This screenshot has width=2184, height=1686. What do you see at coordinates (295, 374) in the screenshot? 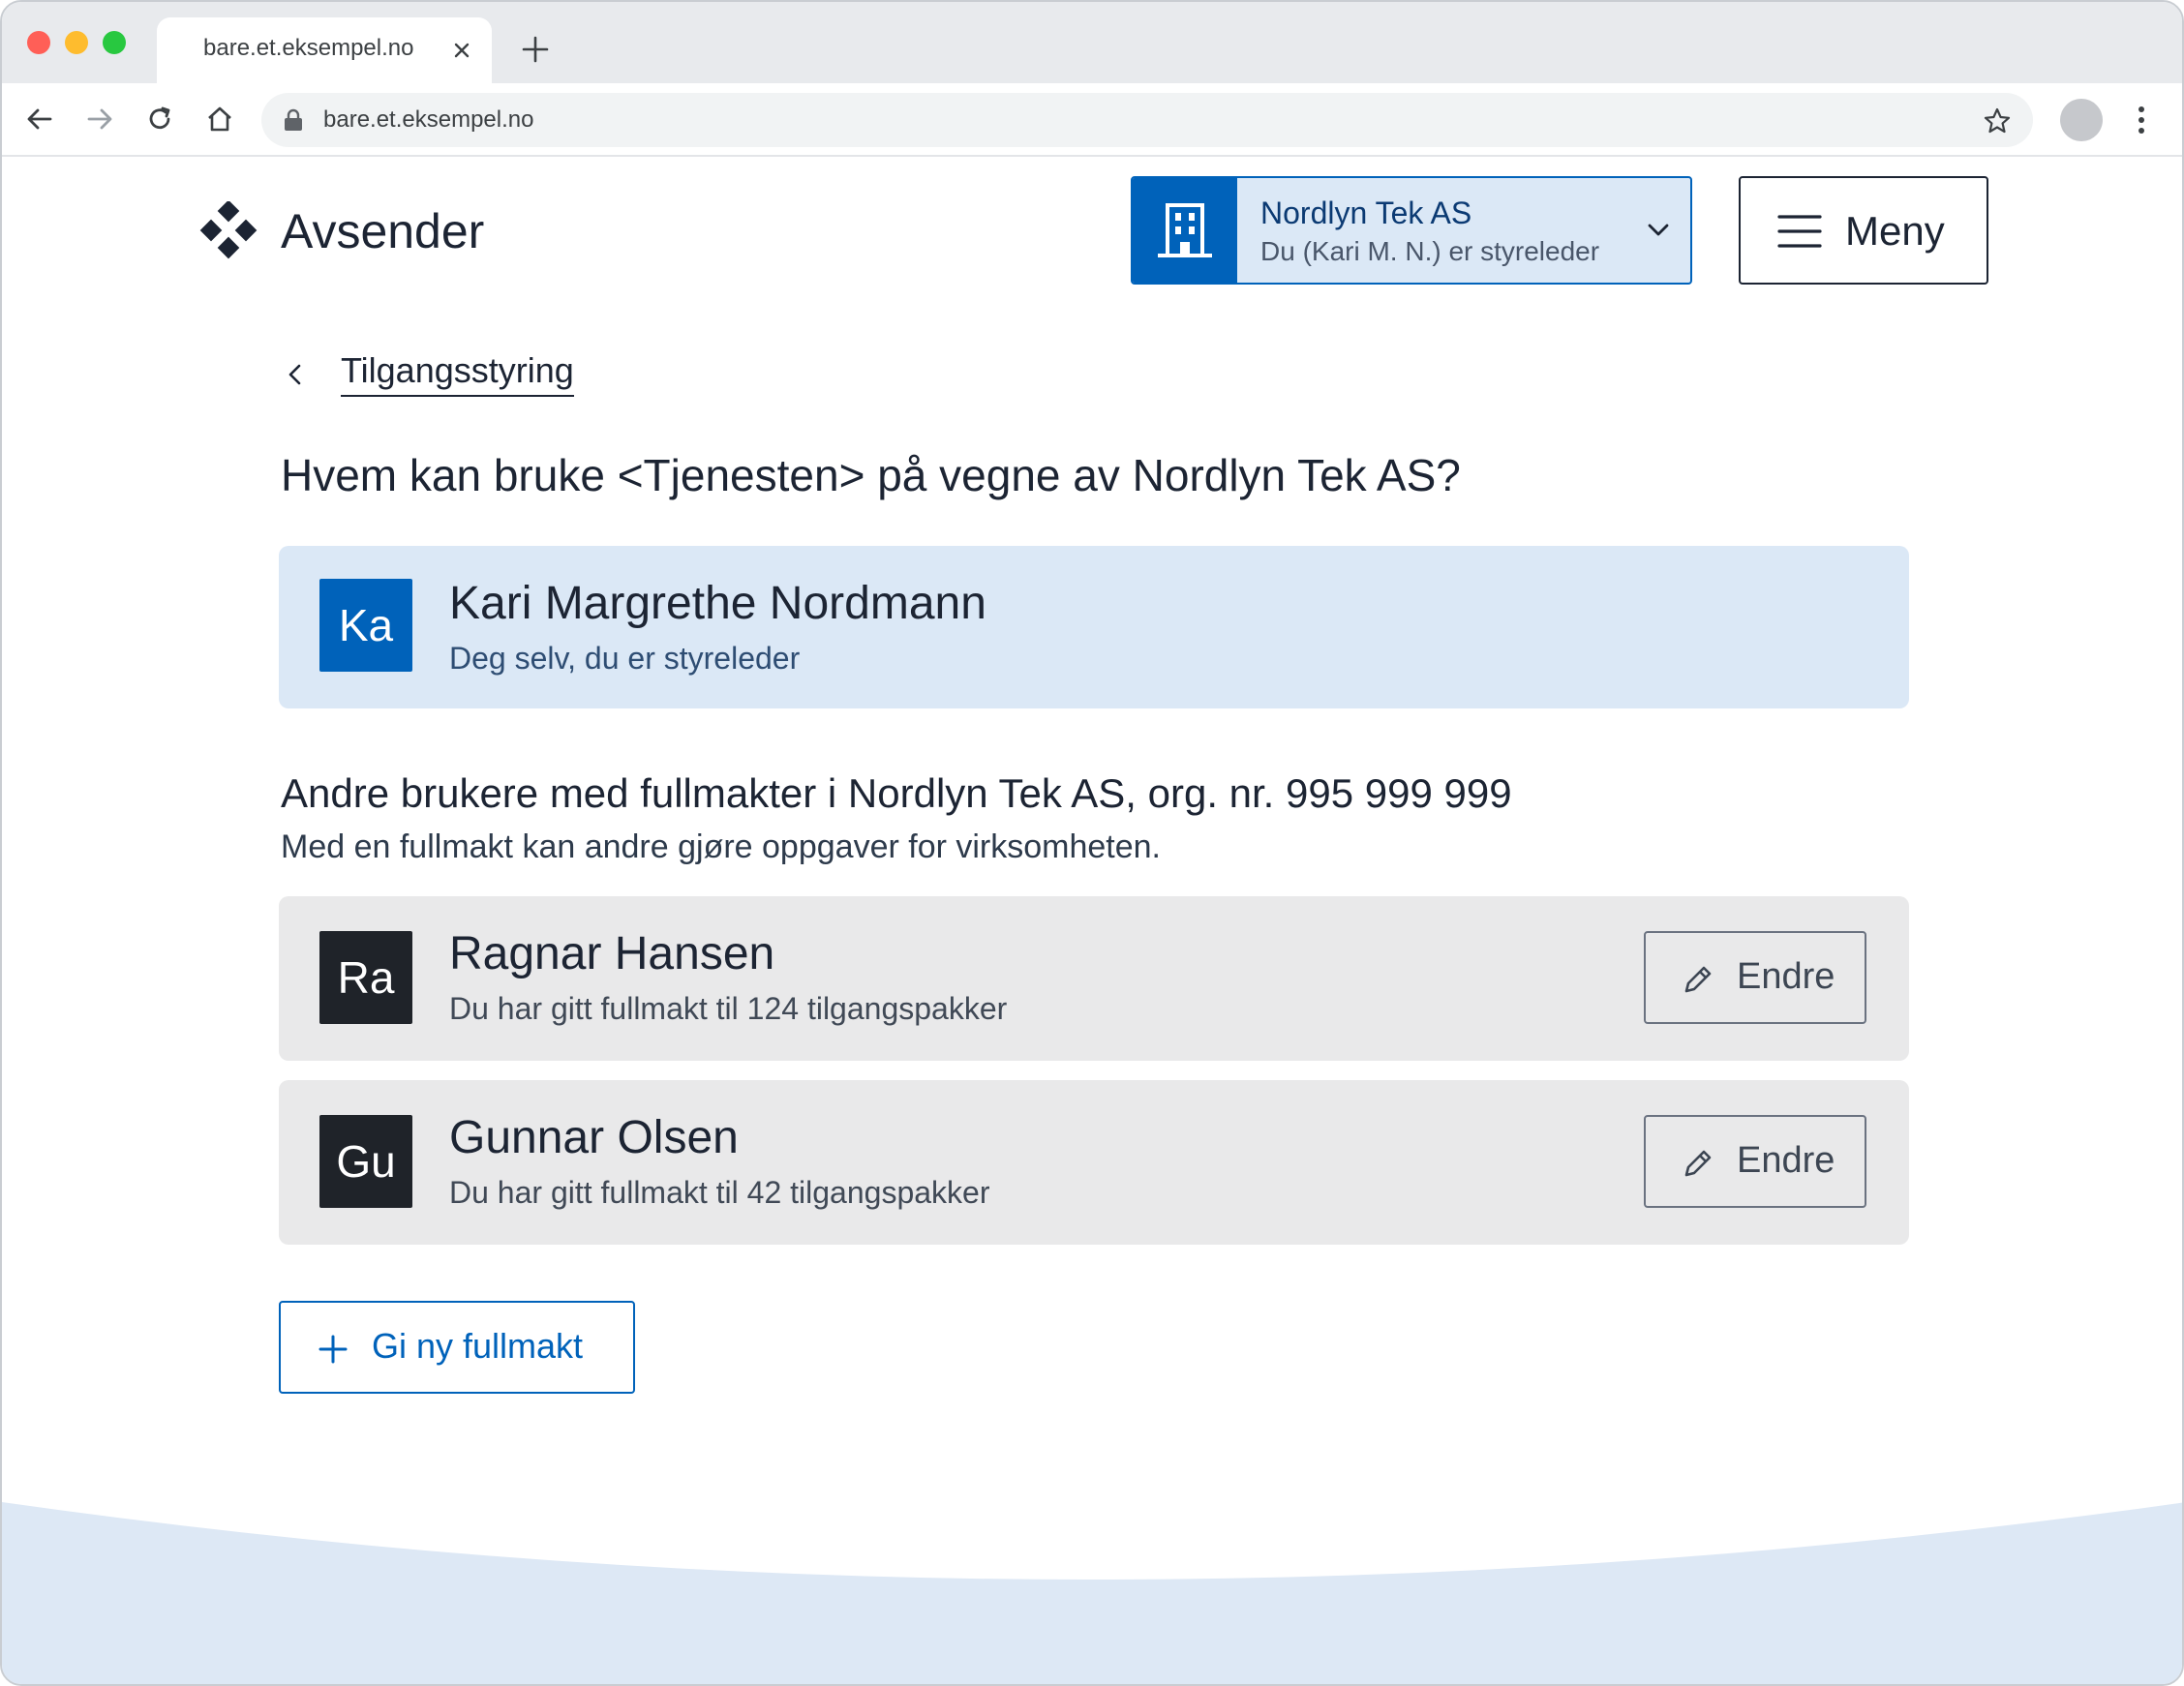
I see `chevron-left-icon` at bounding box center [295, 374].